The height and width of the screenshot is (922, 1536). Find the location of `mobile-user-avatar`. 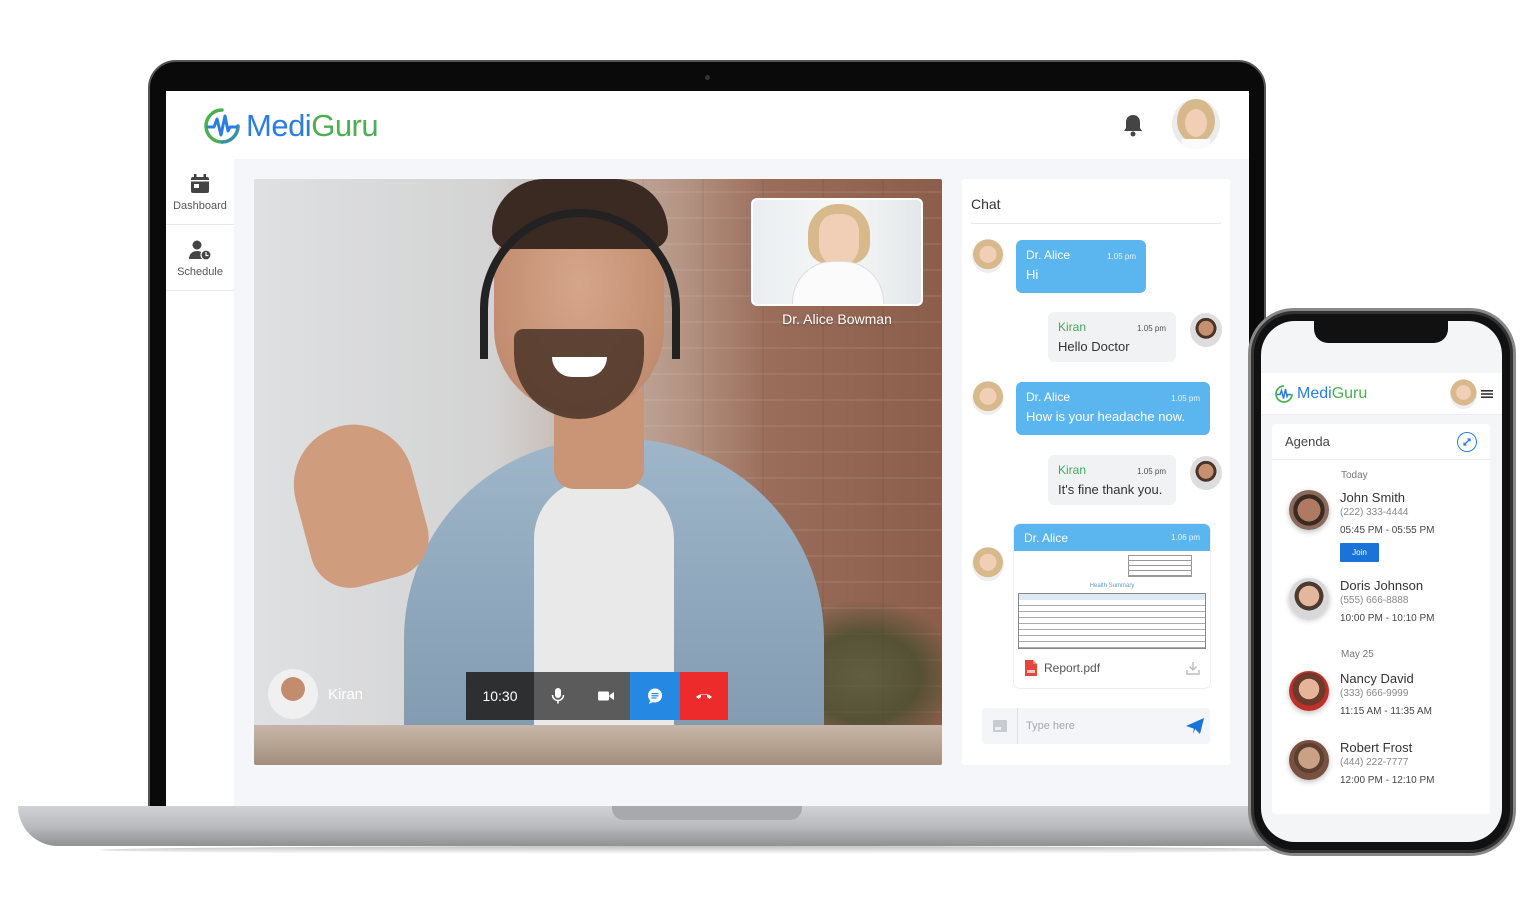

mobile-user-avatar is located at coordinates (1463, 394).